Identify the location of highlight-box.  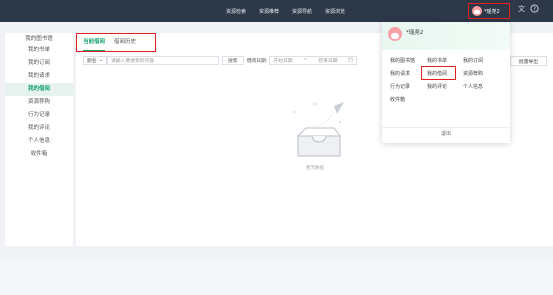
(438, 73).